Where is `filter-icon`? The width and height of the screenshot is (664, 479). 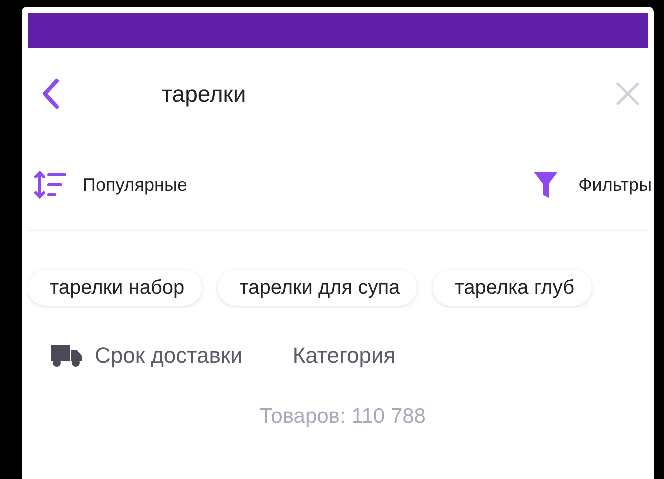 filter-icon is located at coordinates (545, 185).